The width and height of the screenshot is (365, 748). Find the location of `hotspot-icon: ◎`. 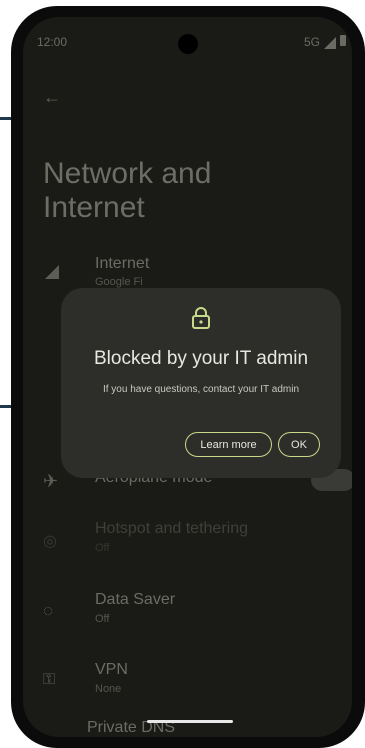

hotspot-icon: ◎ is located at coordinates (50, 541).